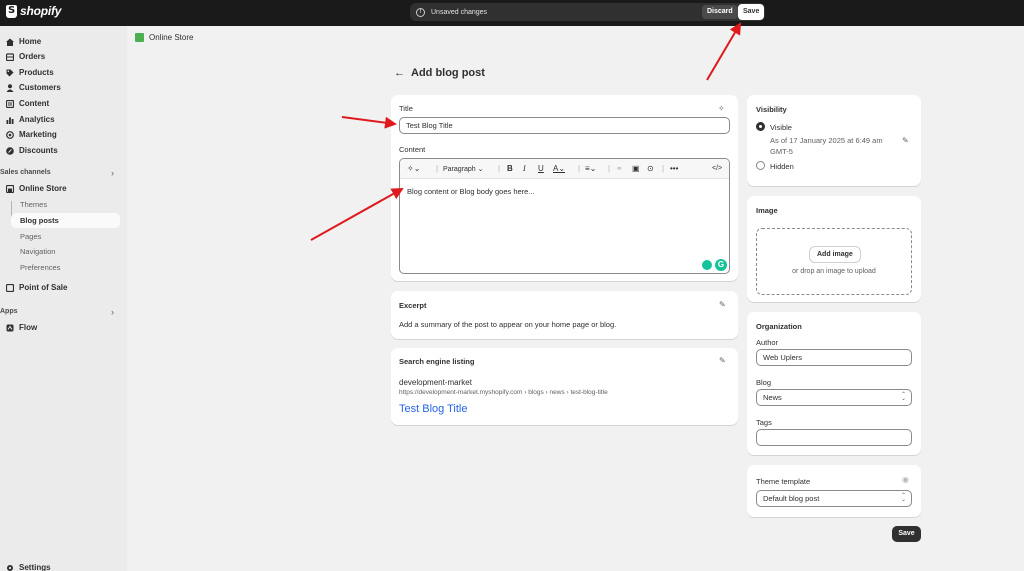 The width and height of the screenshot is (1024, 571). What do you see at coordinates (905, 479) in the screenshot?
I see `eye-icon: ◉` at bounding box center [905, 479].